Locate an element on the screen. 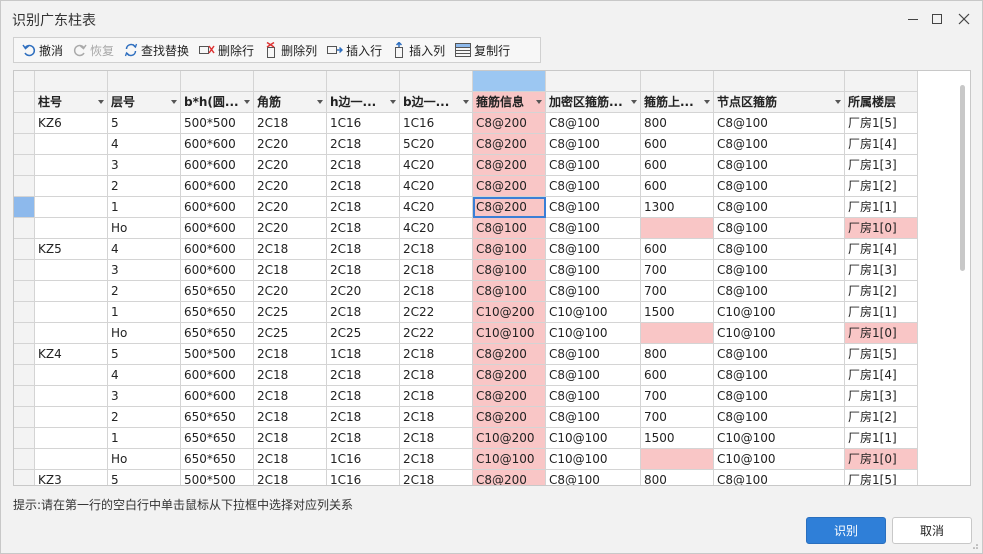 This screenshot has height=554, width=983. table-cell: 500*500 is located at coordinates (217, 354).